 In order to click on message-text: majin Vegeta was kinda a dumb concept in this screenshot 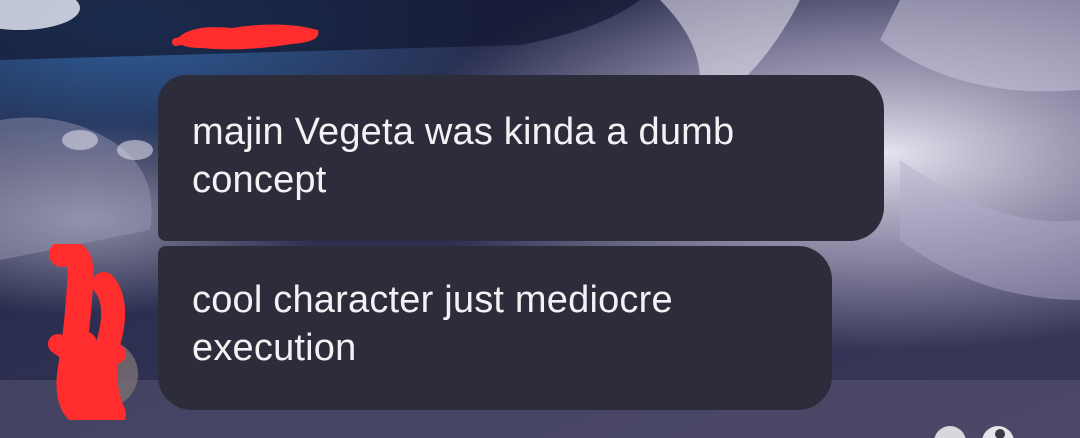, I will do `click(463, 156)`.